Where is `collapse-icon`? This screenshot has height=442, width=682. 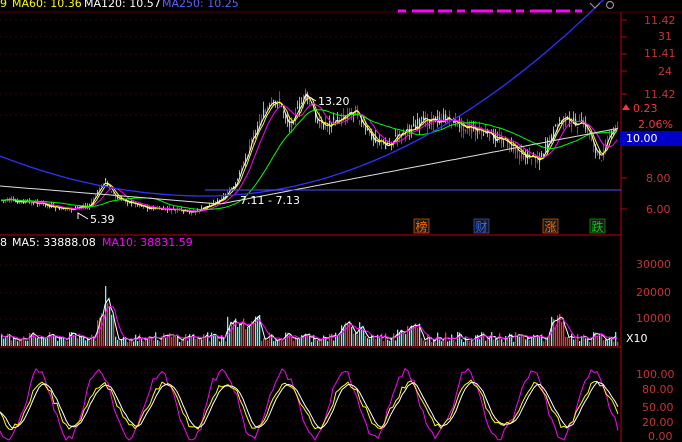 collapse-icon is located at coordinates (595, 5).